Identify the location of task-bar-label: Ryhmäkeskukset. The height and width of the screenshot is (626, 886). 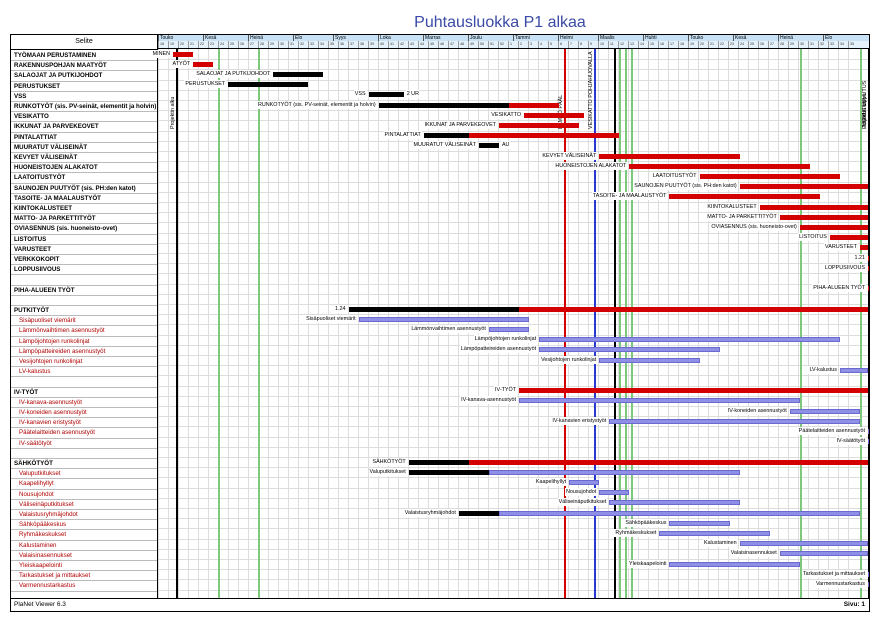
(636, 532).